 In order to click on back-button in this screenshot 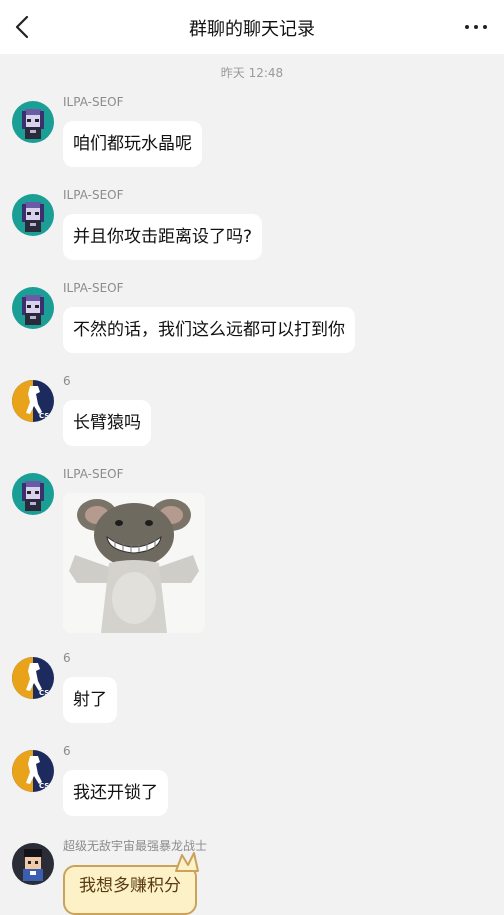, I will do `click(23, 27)`.